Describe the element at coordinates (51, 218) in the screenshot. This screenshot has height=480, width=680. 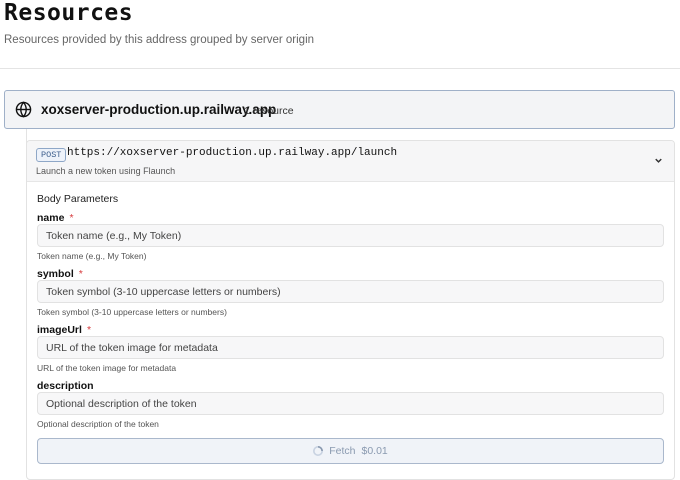
I see `field-name: name` at that location.